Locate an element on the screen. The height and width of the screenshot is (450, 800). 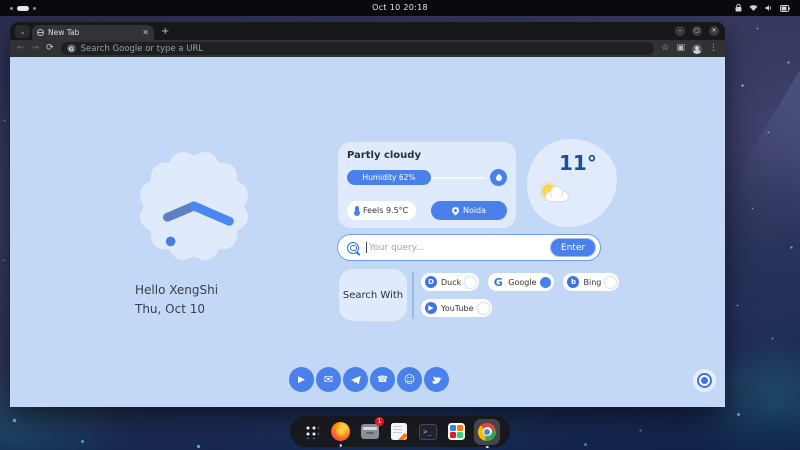
search-input is located at coordinates (459, 247).